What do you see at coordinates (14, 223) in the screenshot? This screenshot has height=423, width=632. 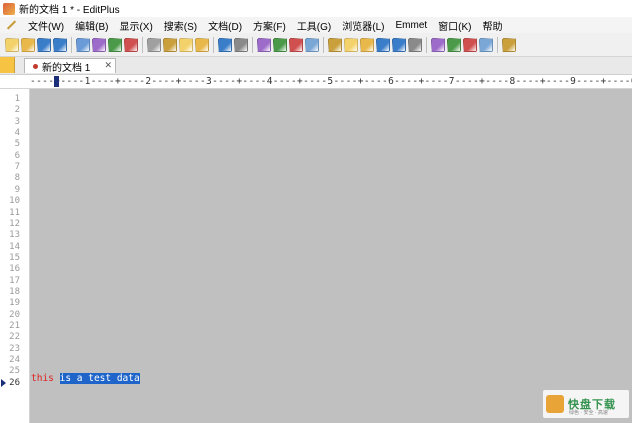 I see `line-number: 12` at bounding box center [14, 223].